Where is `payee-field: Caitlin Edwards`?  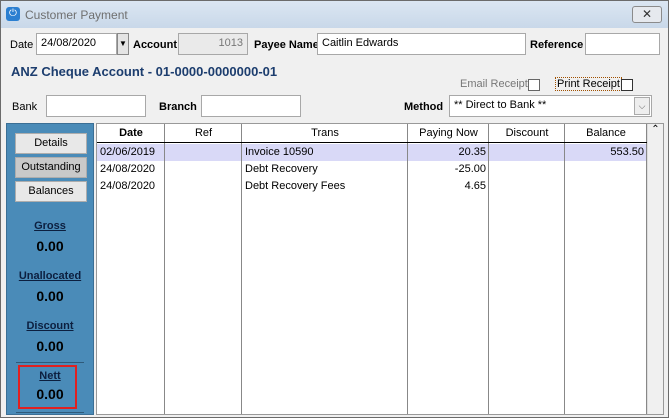
payee-field: Caitlin Edwards is located at coordinates (421, 44).